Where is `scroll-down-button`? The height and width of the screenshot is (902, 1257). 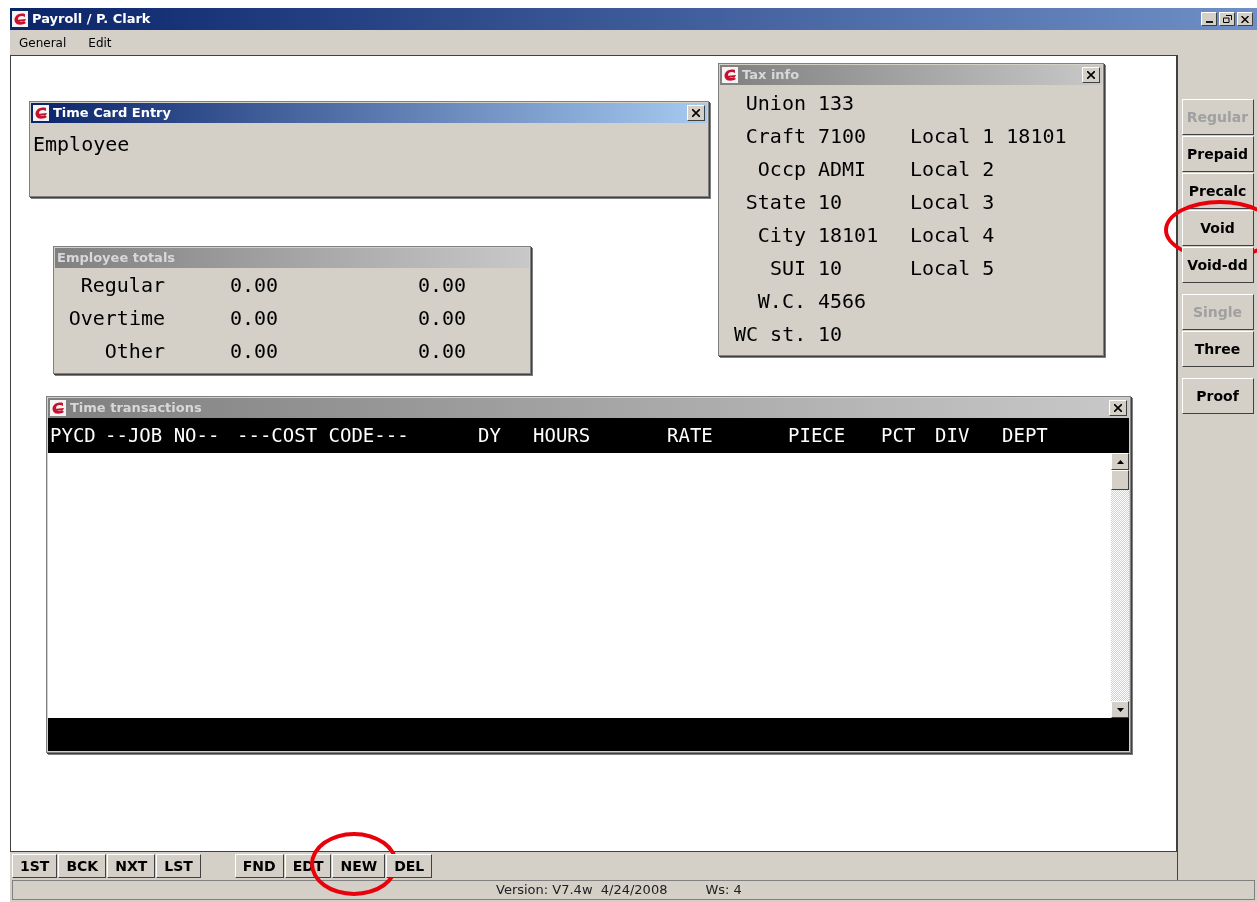
scroll-down-button is located at coordinates (1120, 709).